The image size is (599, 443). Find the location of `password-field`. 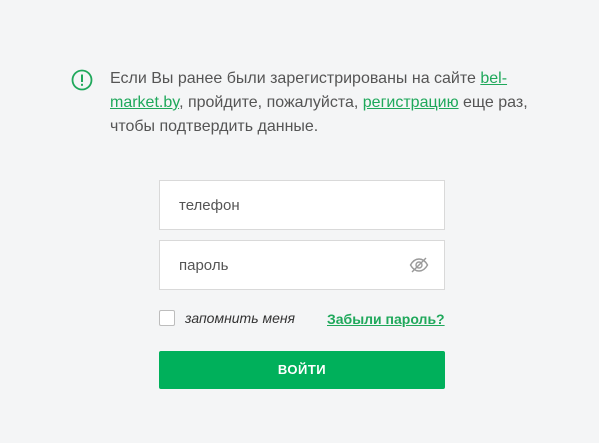

password-field is located at coordinates (302, 265).